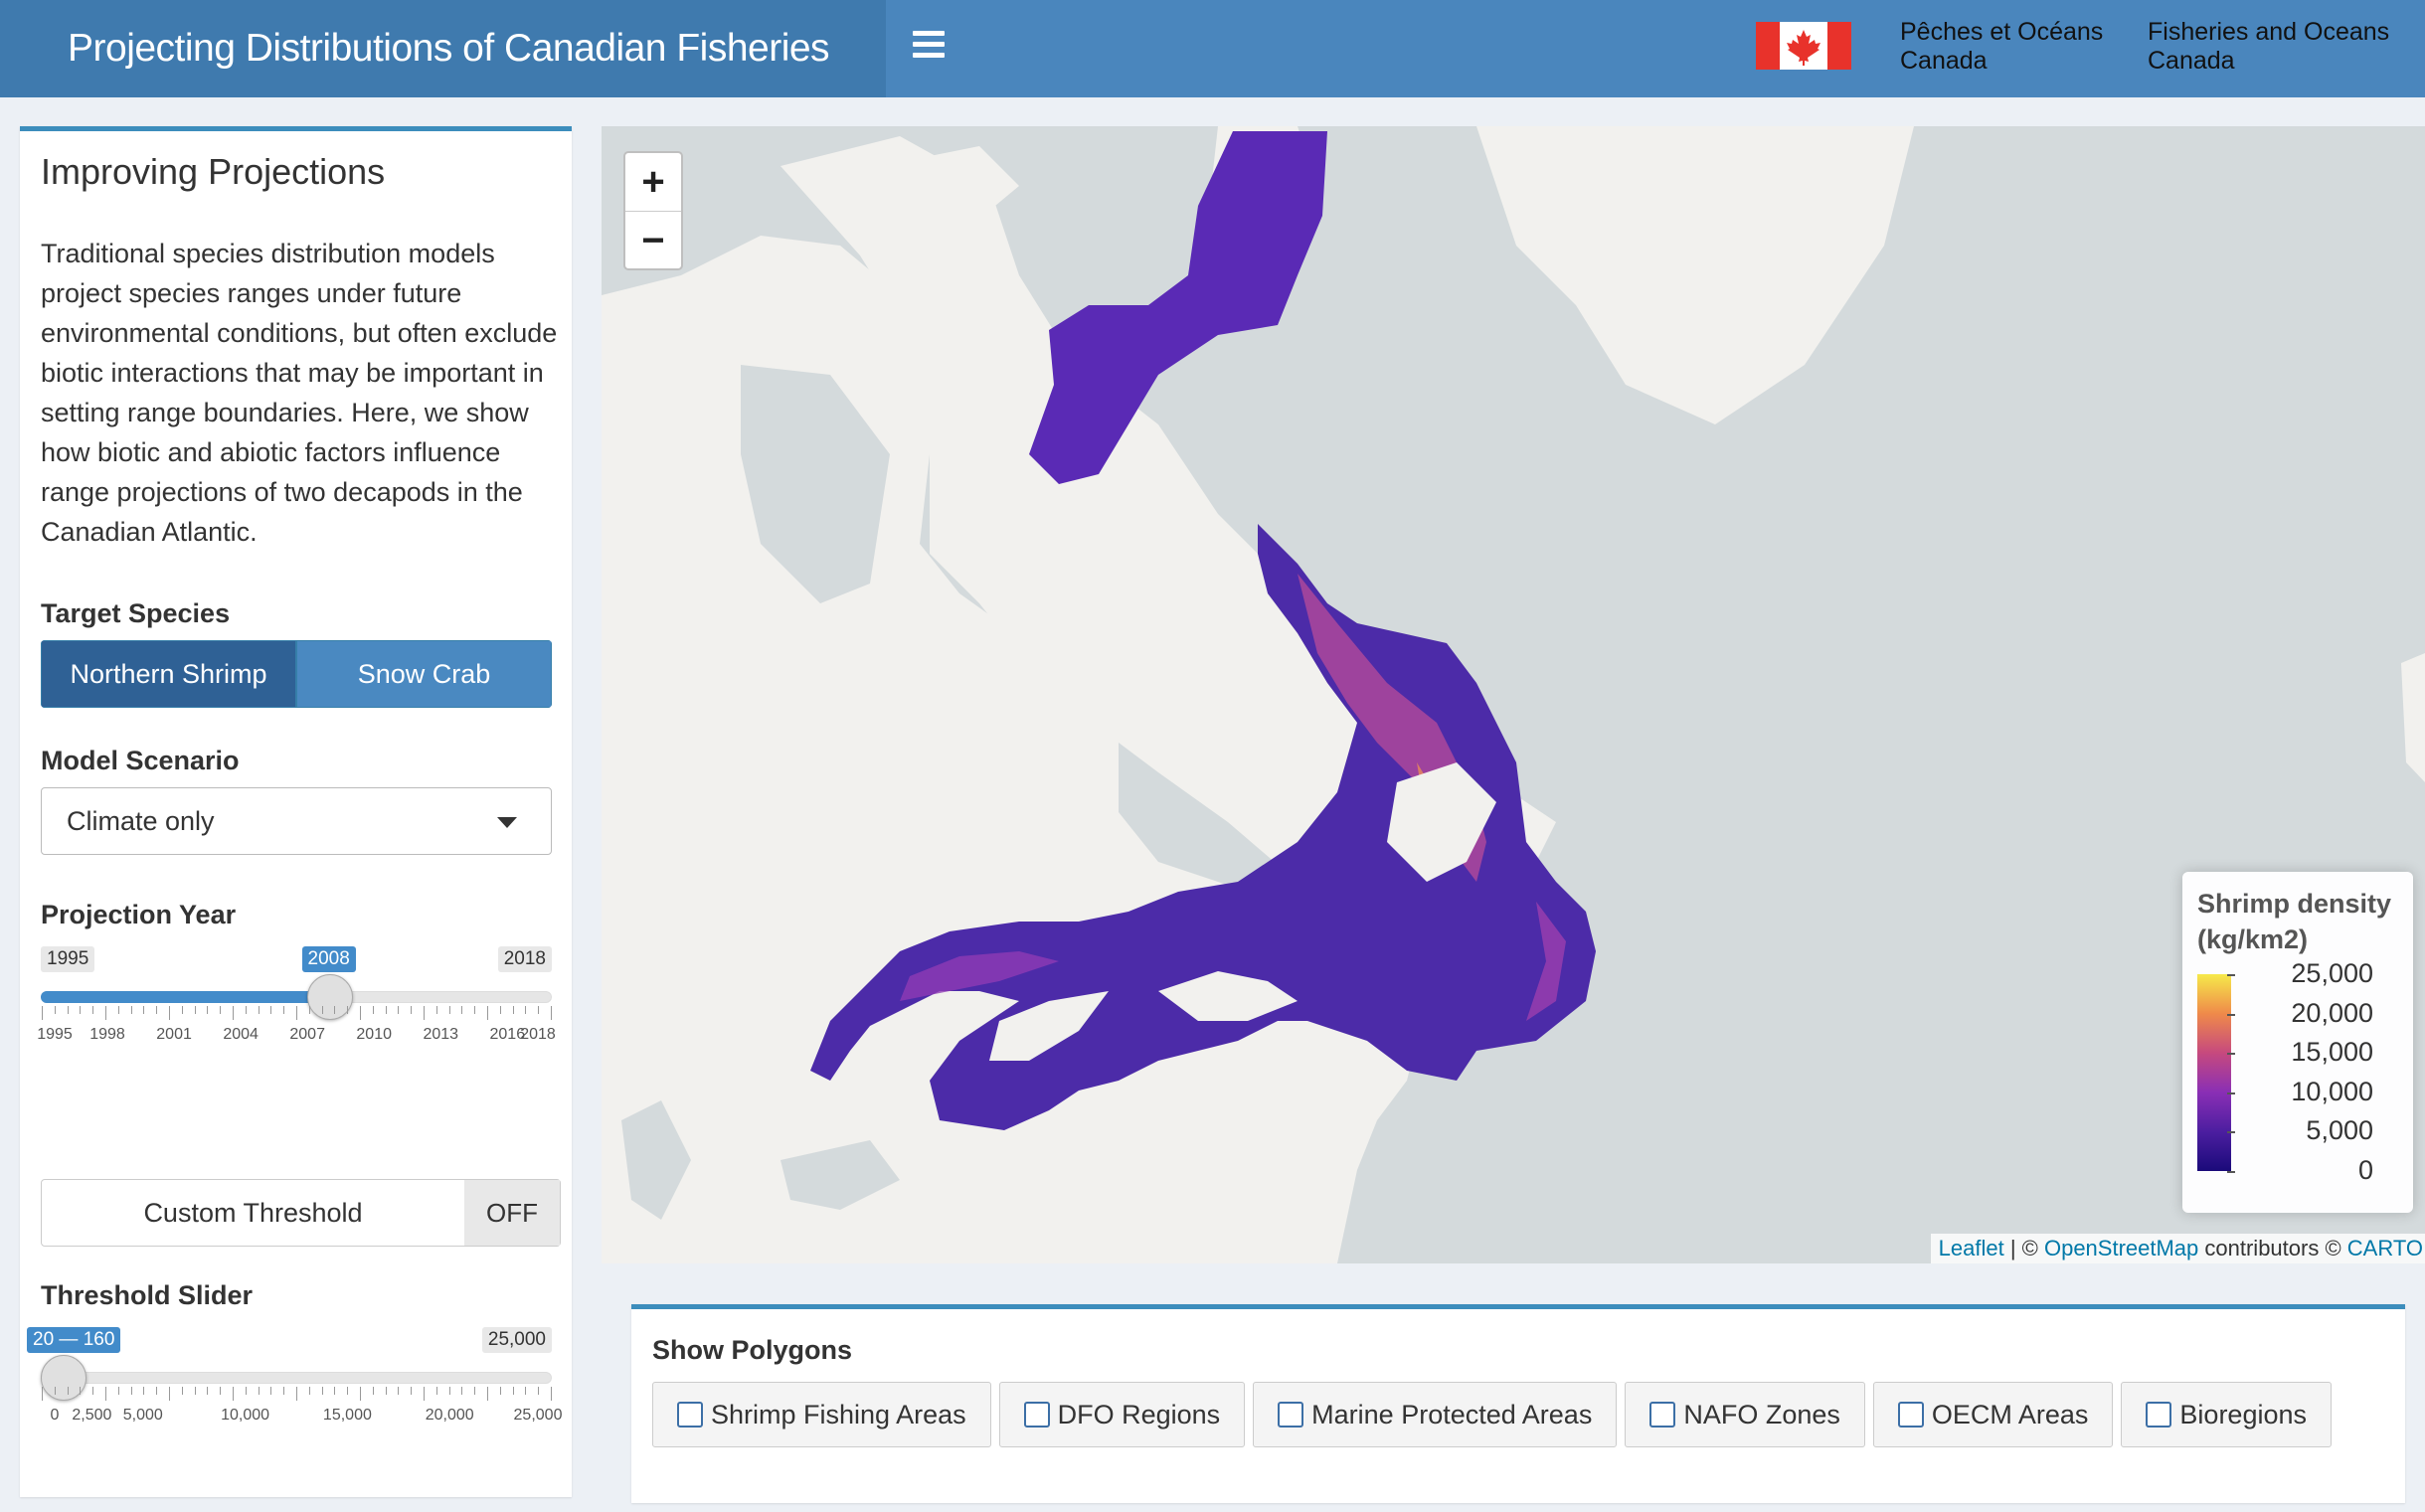 The width and height of the screenshot is (2425, 1512). I want to click on polygon-toggle-marine-protected-areas: Marine Protected Areas, so click(1435, 1414).